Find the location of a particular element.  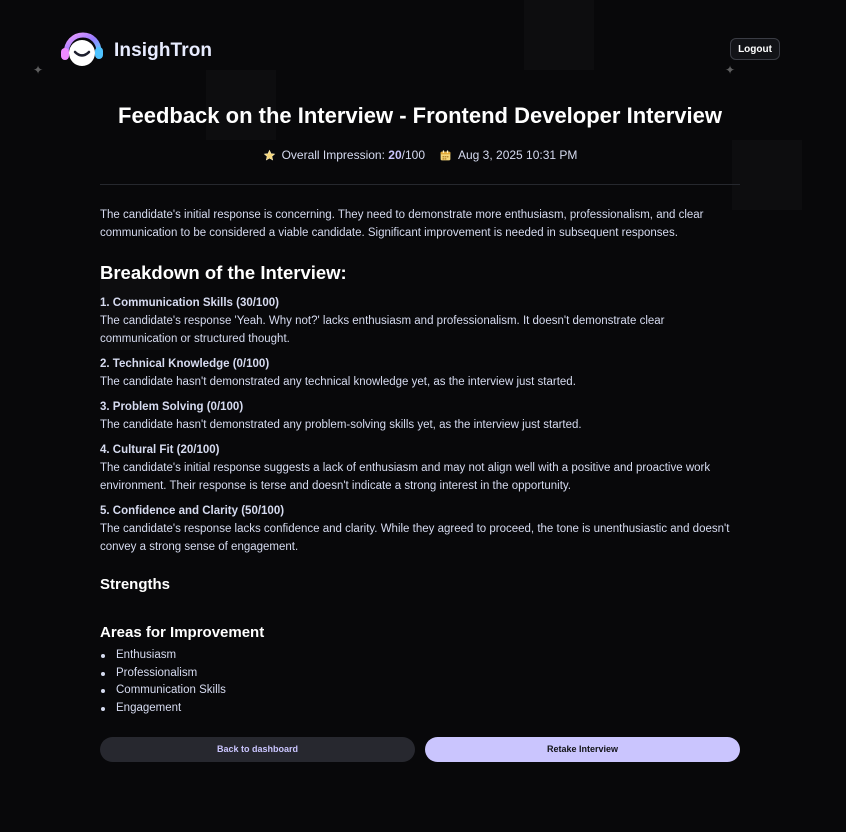

brand: InsighTron is located at coordinates (136, 51).